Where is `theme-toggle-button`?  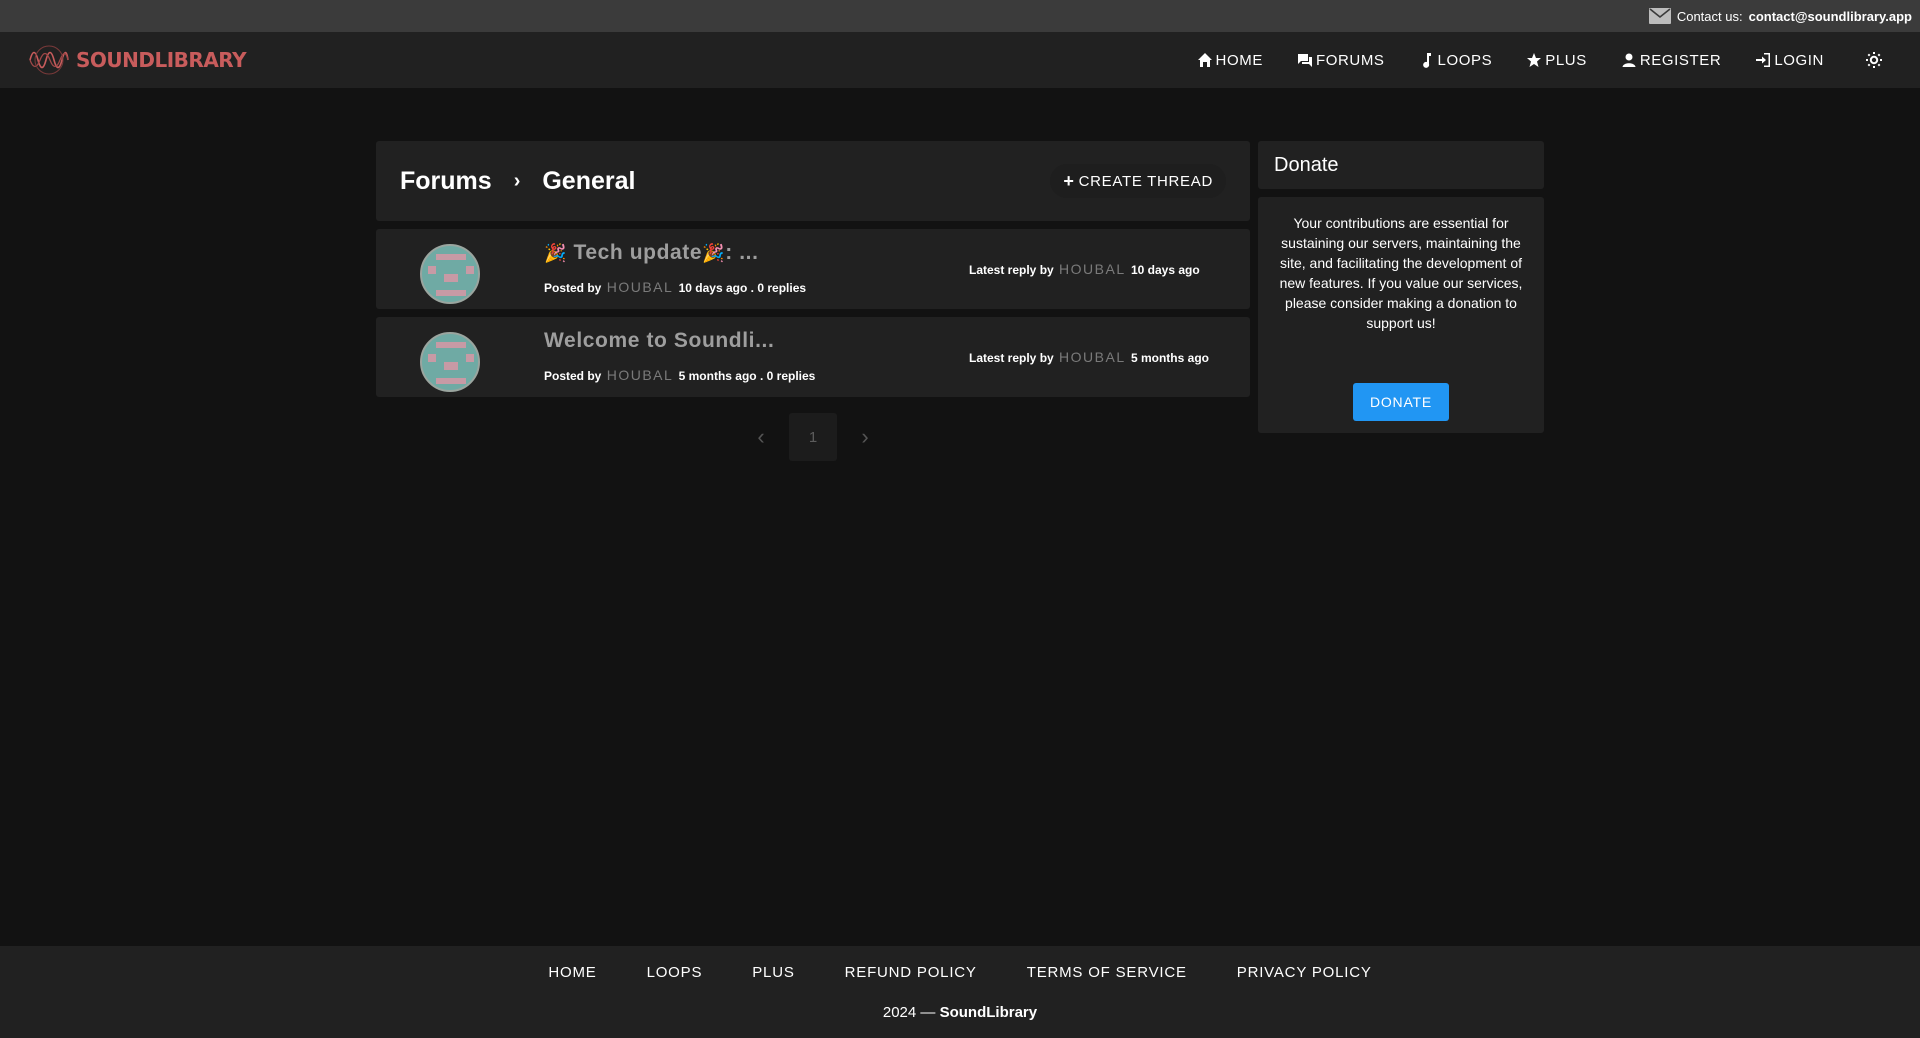
theme-toggle-button is located at coordinates (1866, 60).